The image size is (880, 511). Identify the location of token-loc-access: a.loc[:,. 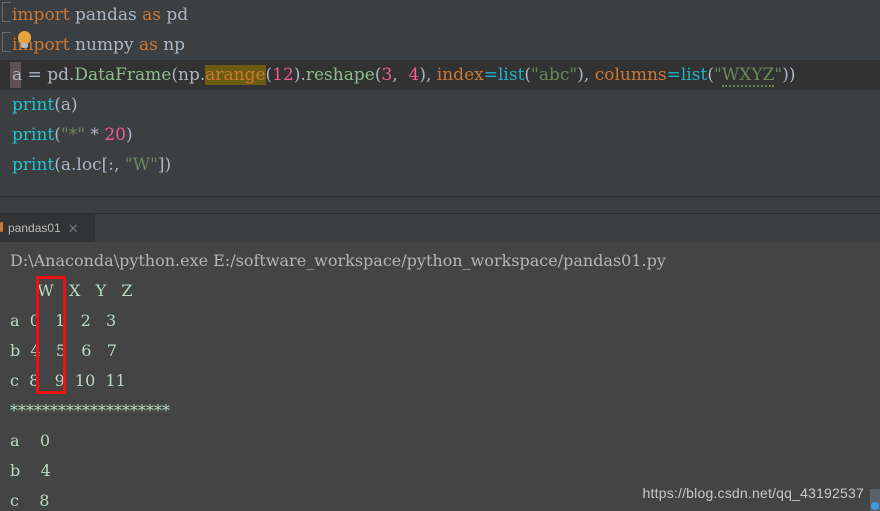
(92, 165).